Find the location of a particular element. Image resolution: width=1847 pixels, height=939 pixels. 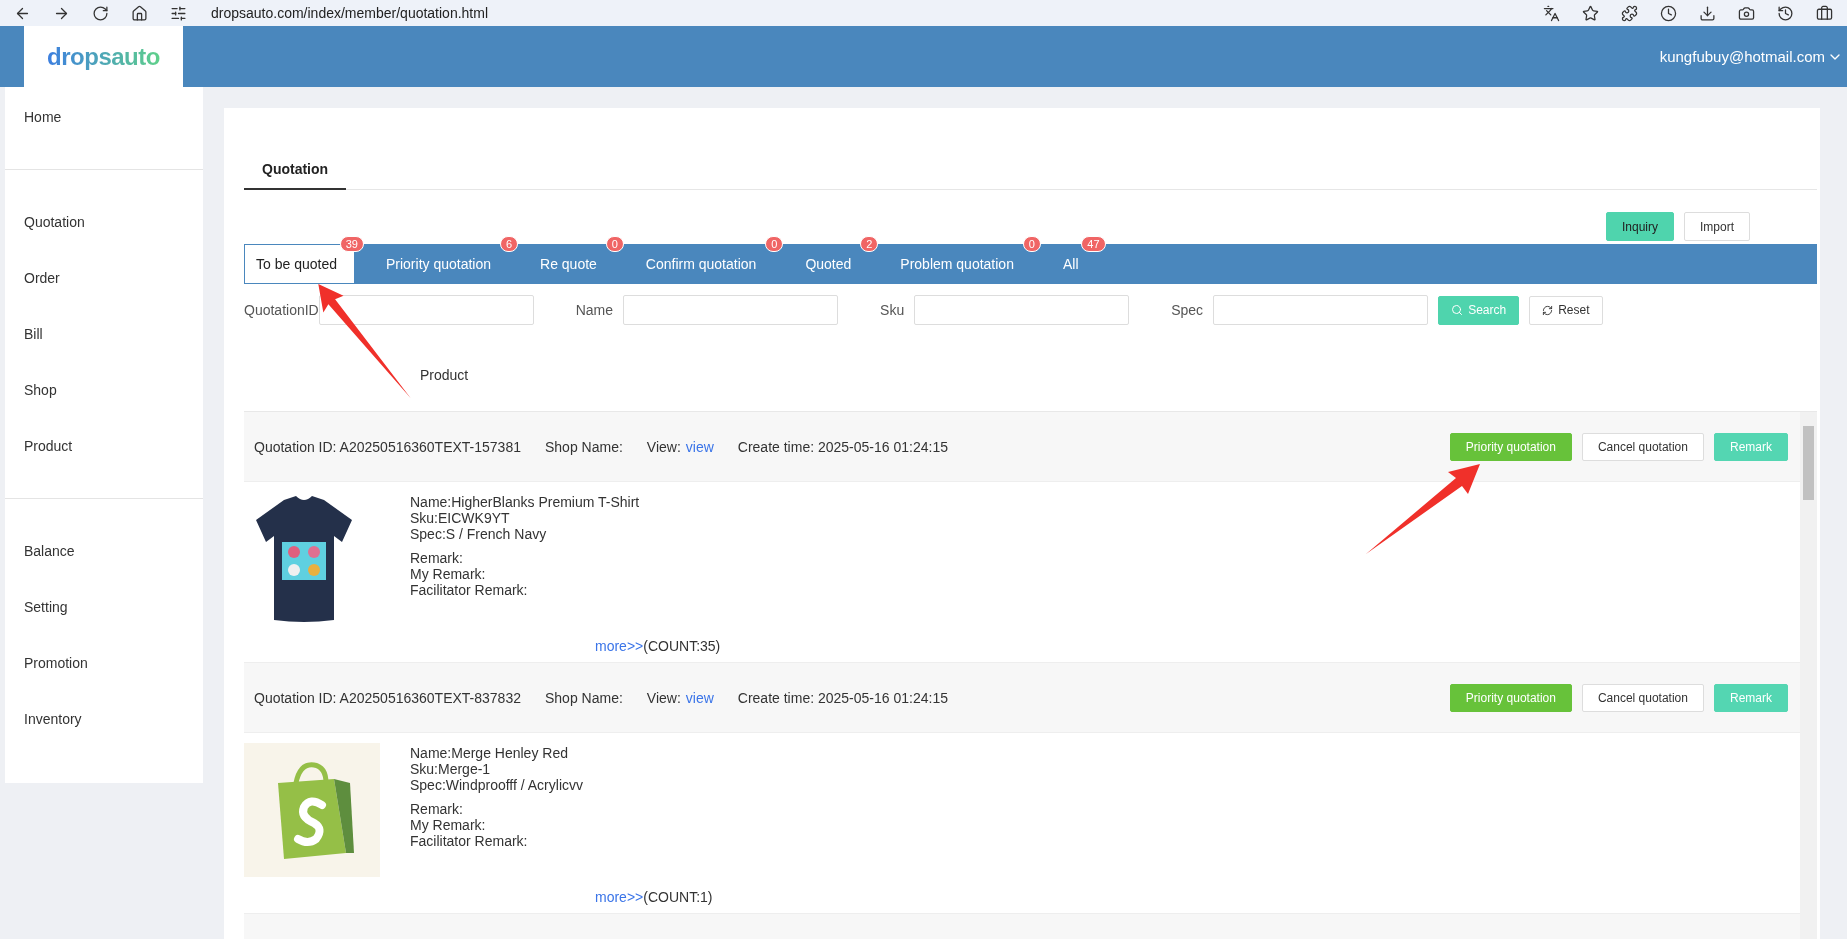

product-detail: Name:HigherBlanks Premium T-Shirt is located at coordinates (525, 502).